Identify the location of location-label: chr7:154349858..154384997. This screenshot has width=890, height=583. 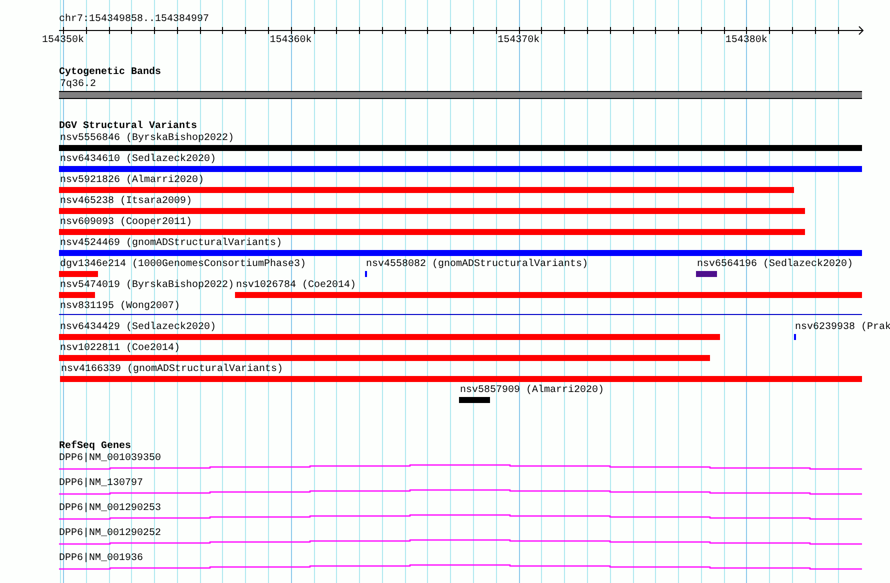
(134, 20).